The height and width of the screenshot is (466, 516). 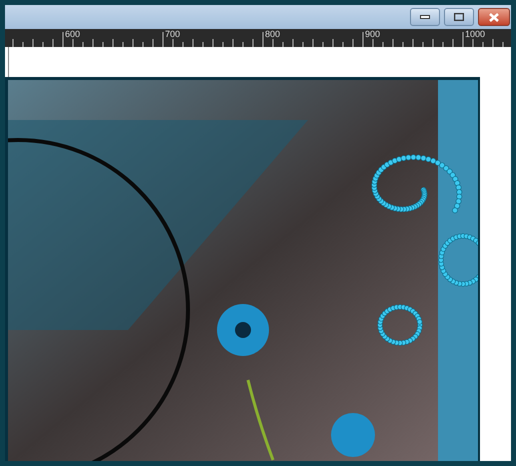 I want to click on close-button, so click(x=494, y=17).